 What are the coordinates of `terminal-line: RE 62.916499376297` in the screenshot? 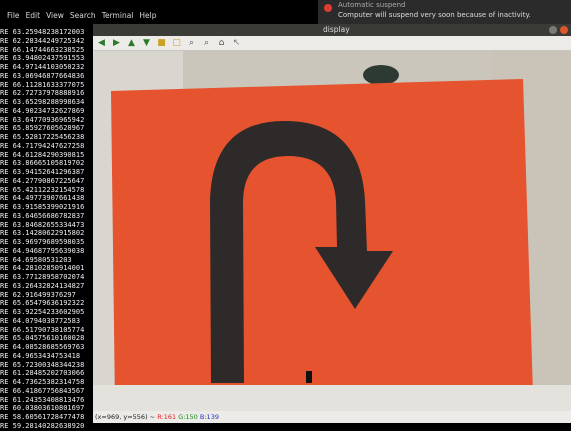 It's located at (38, 294).